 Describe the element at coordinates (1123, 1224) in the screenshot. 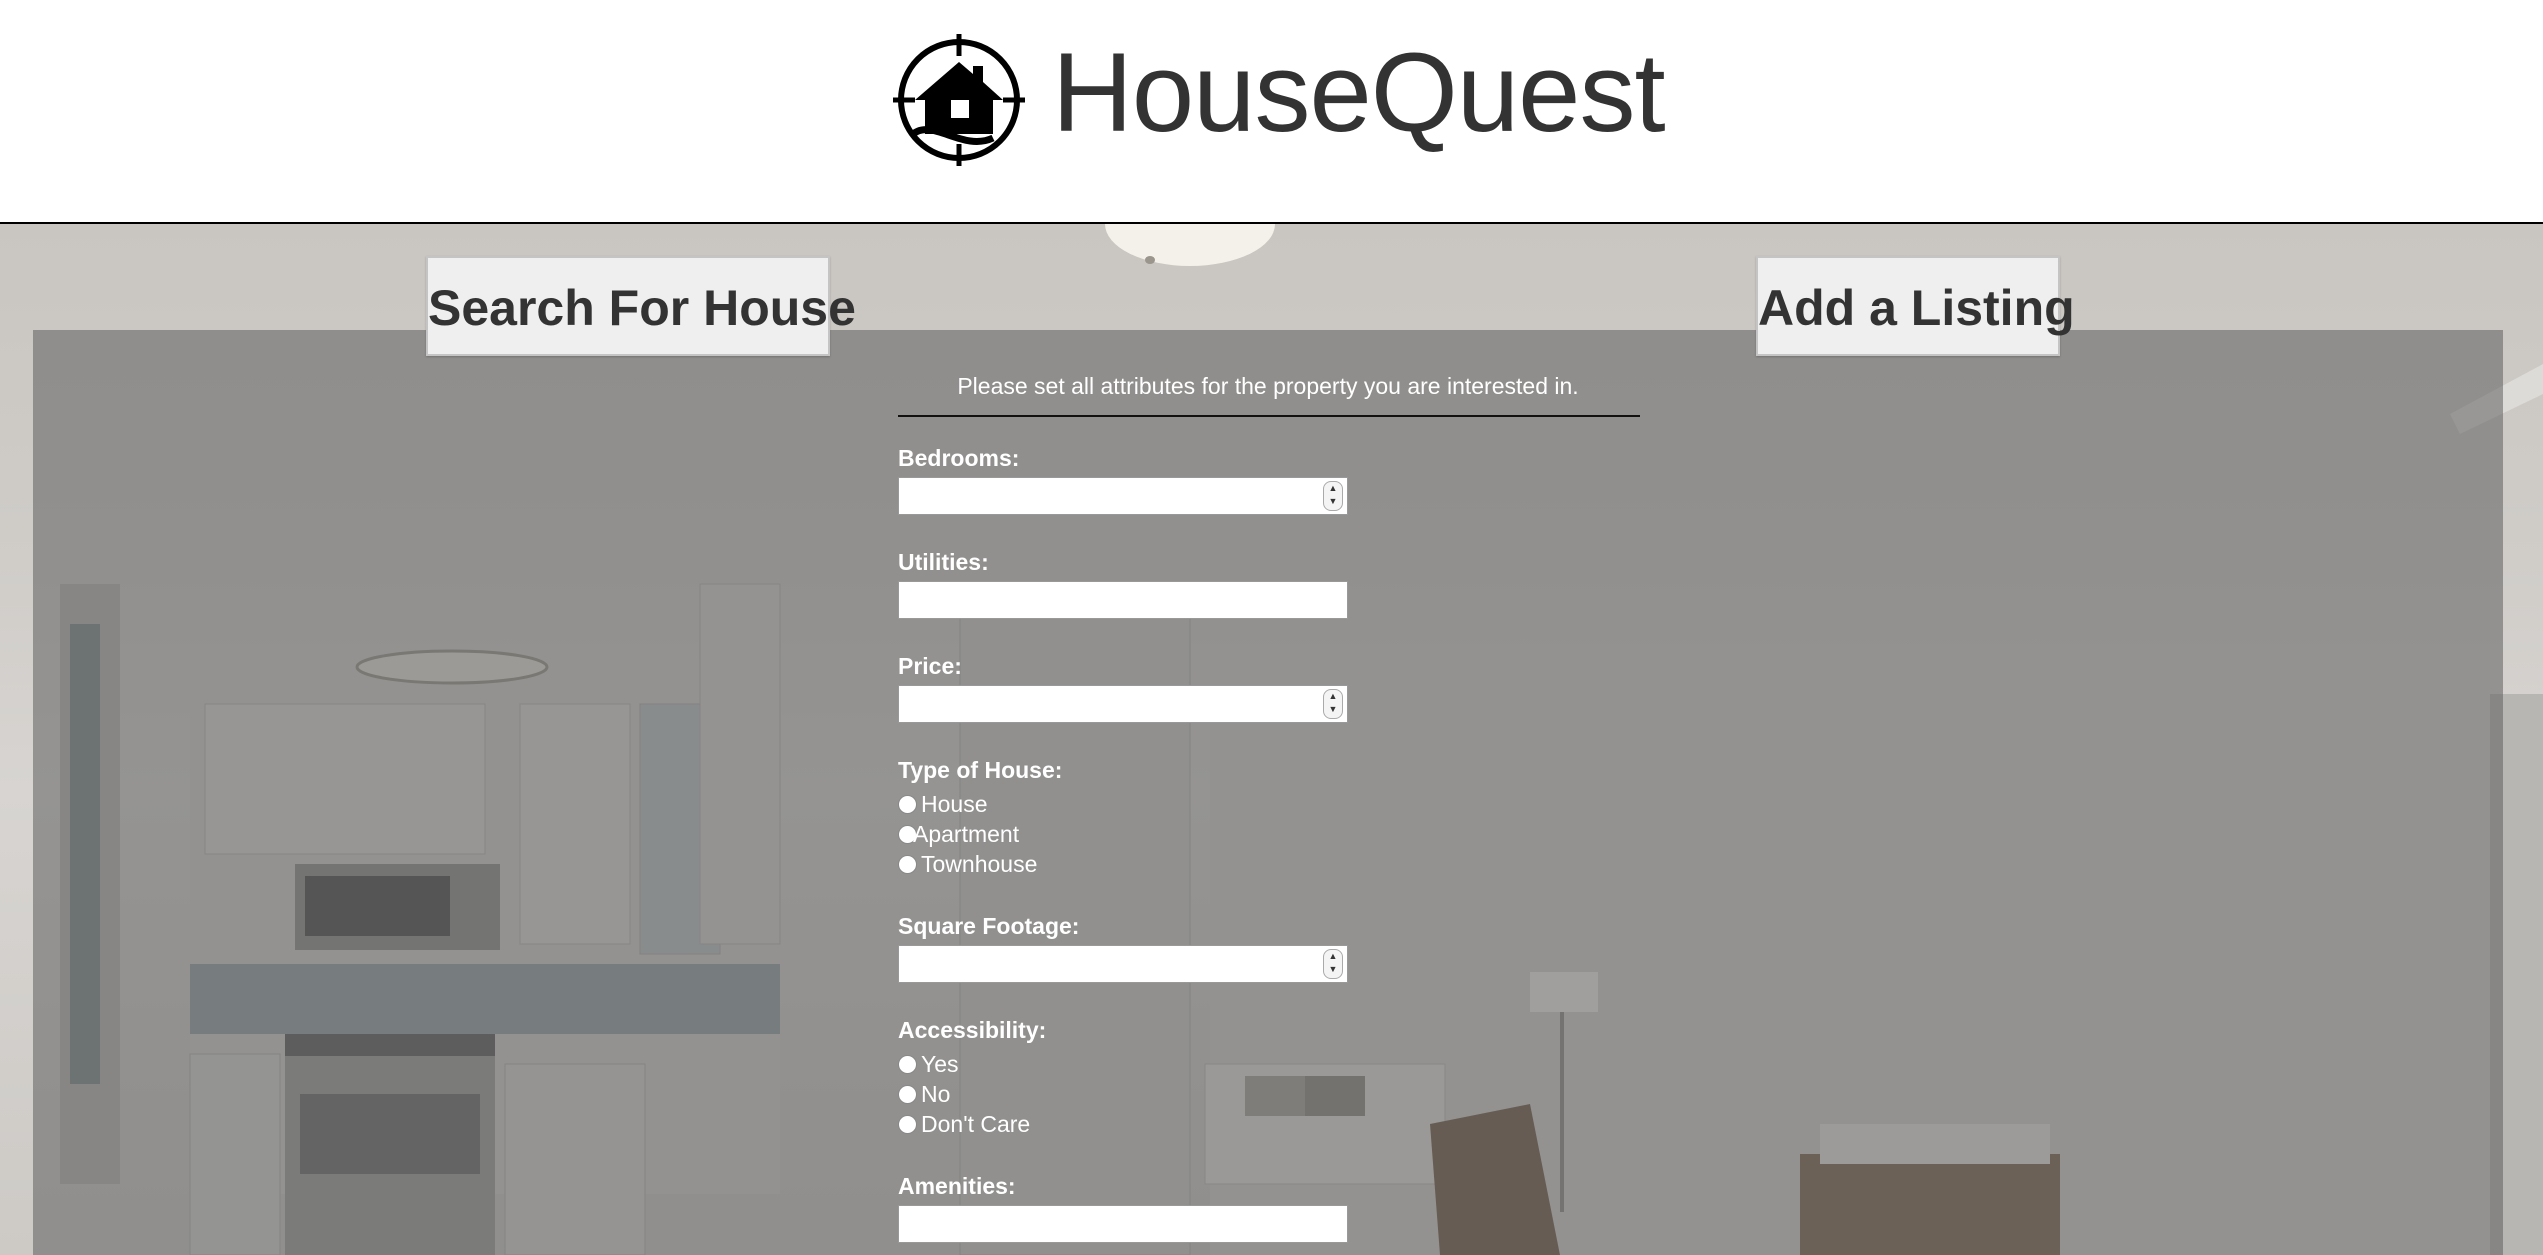

I see `amenities-input` at that location.